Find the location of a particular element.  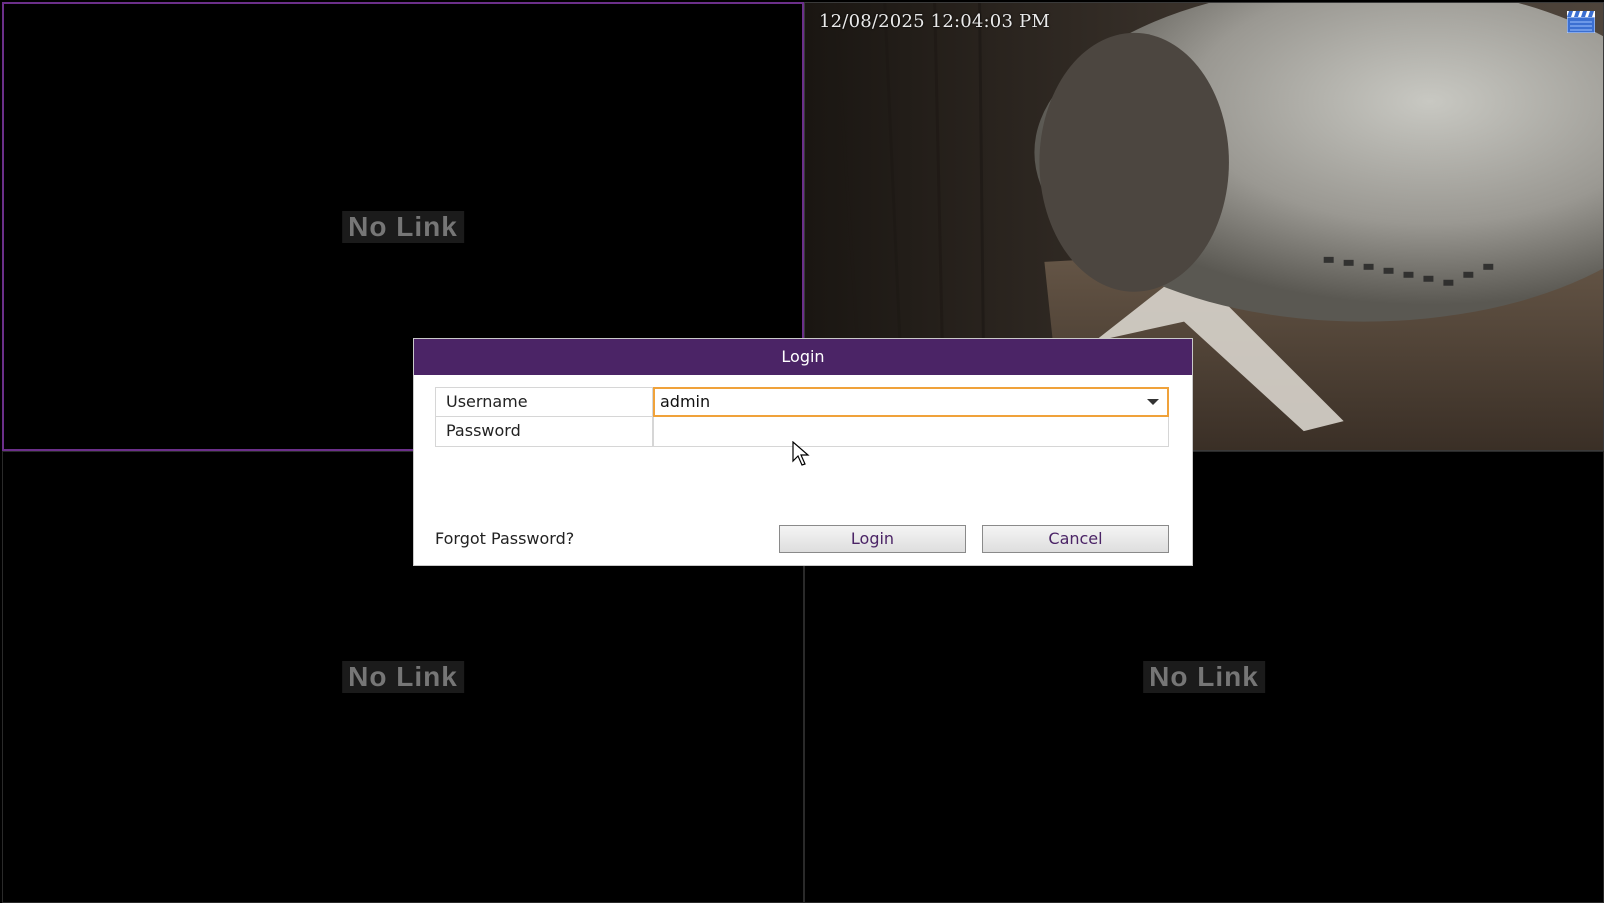

cancel-button: Cancel is located at coordinates (1075, 539).